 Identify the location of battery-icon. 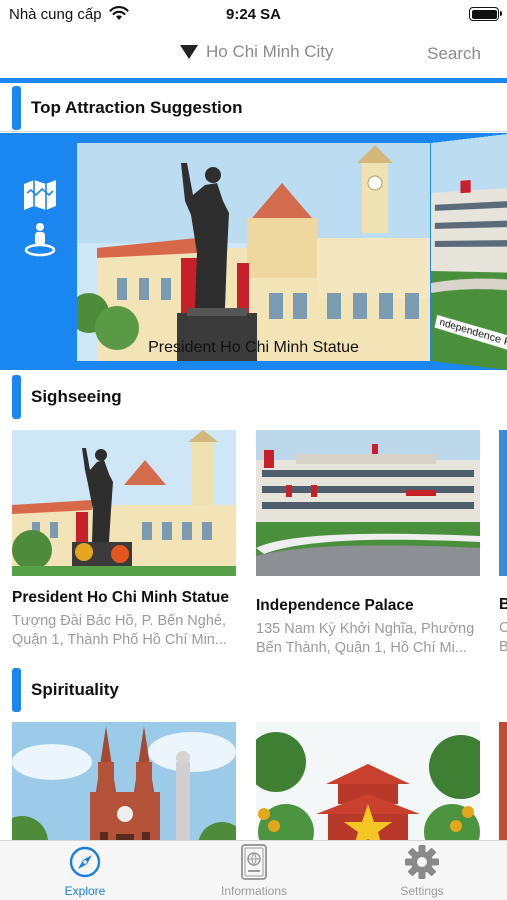
(485, 14).